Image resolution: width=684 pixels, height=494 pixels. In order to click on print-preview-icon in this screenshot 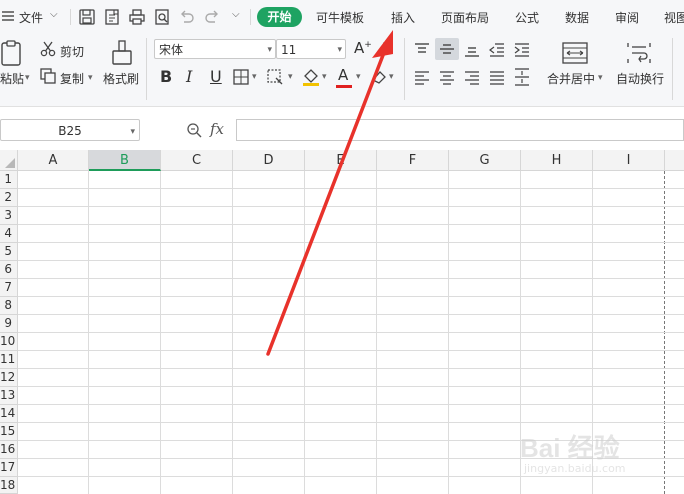, I will do `click(162, 17)`.